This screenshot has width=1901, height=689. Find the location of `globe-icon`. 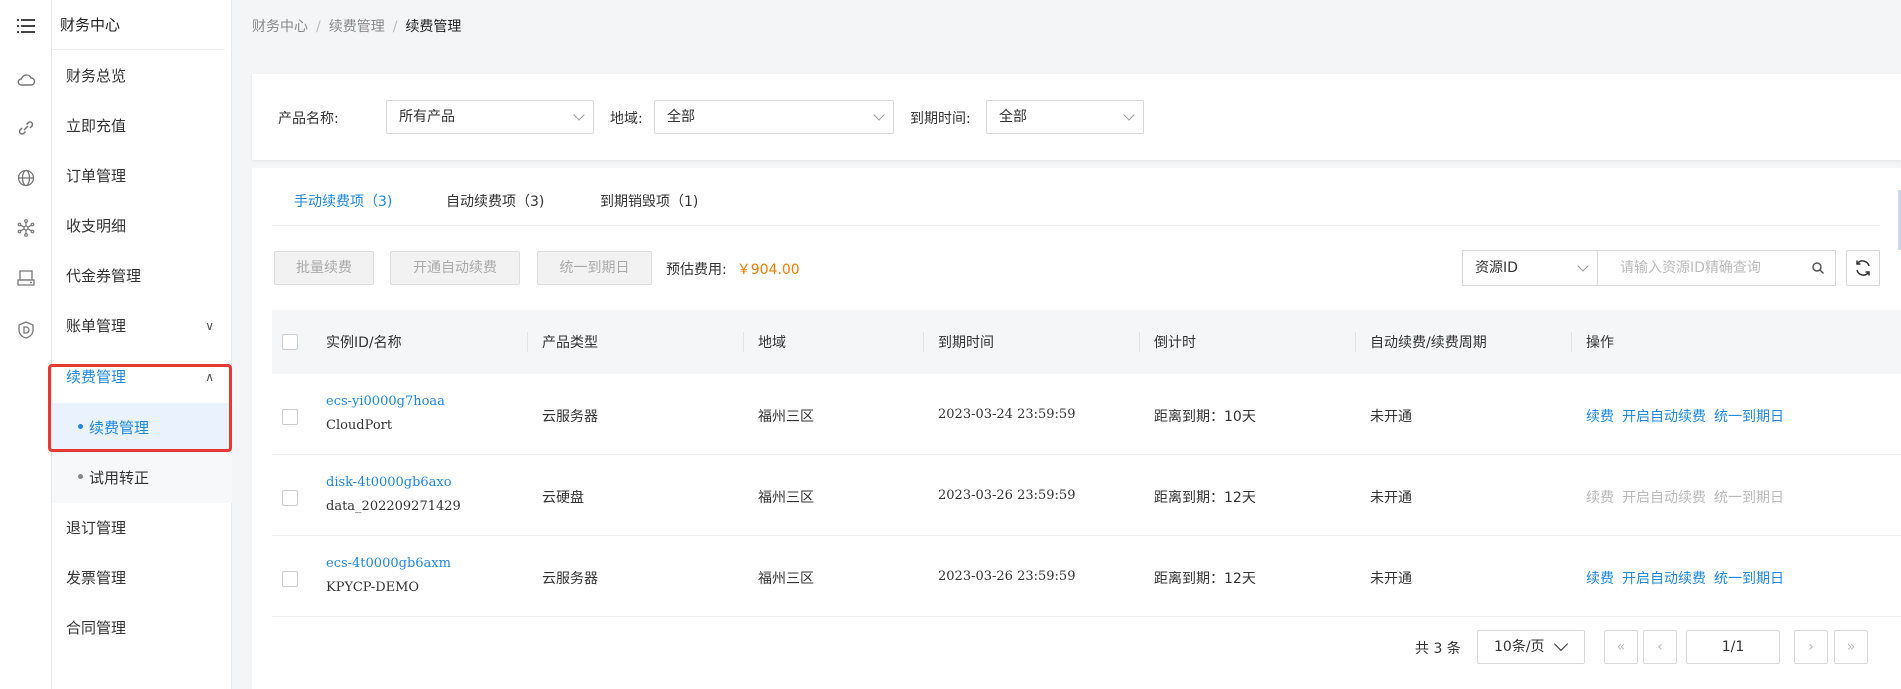

globe-icon is located at coordinates (26, 178).